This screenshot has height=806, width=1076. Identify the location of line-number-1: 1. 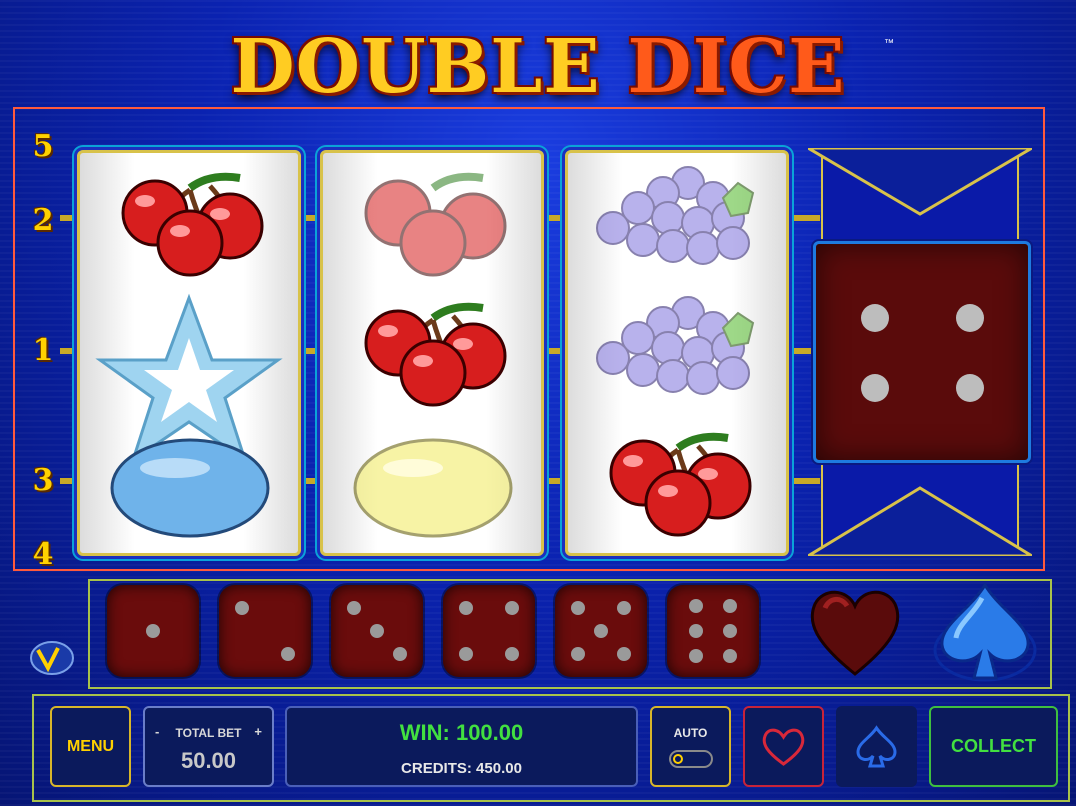
(43, 350).